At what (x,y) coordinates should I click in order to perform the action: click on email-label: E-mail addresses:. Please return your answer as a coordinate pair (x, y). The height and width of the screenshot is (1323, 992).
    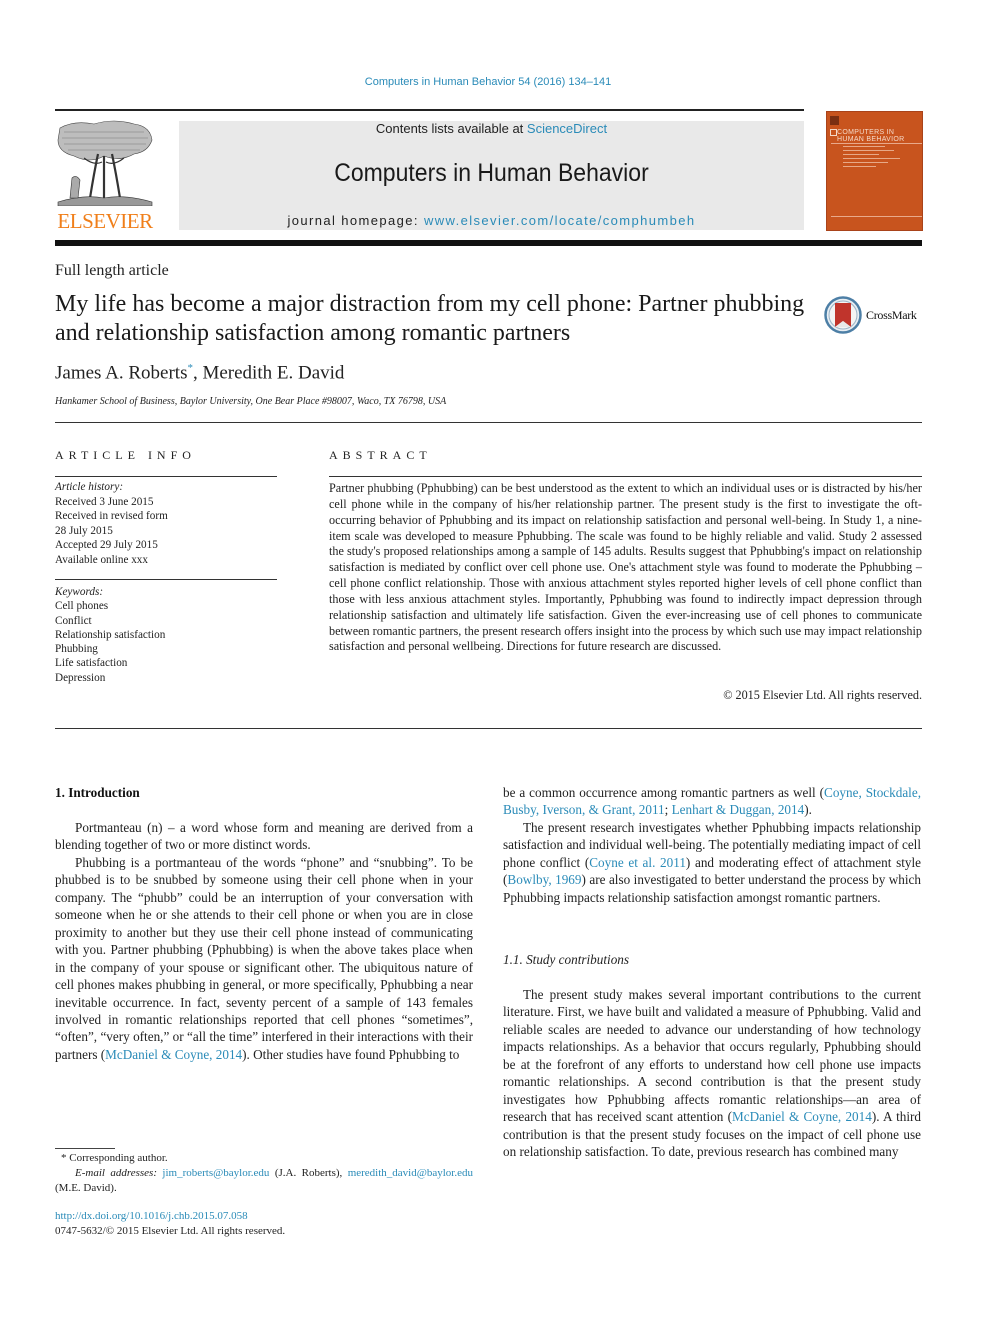
    Looking at the image, I should click on (119, 1173).